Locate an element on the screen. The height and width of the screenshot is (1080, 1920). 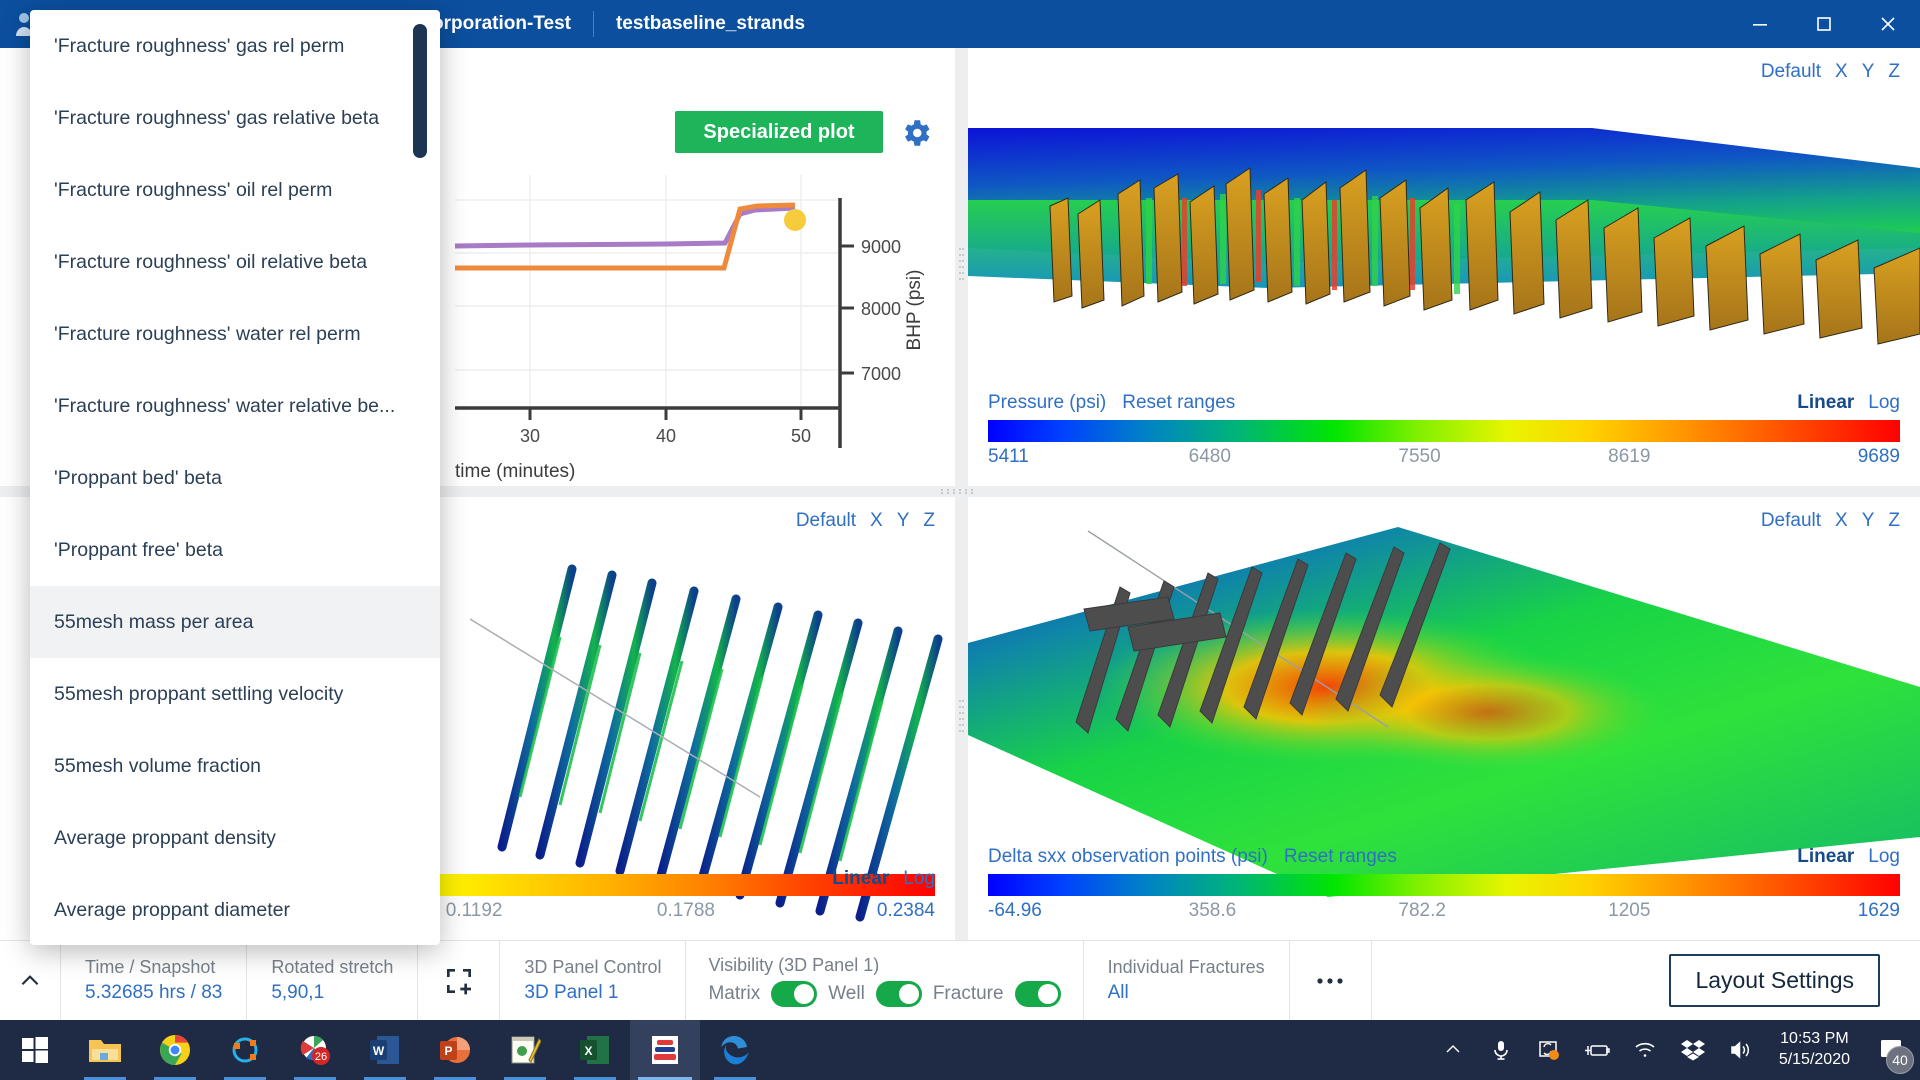
windows-taskbar: 26 W P X 10:53 PM 5/15/2020 40 is located at coordinates (960, 1050).